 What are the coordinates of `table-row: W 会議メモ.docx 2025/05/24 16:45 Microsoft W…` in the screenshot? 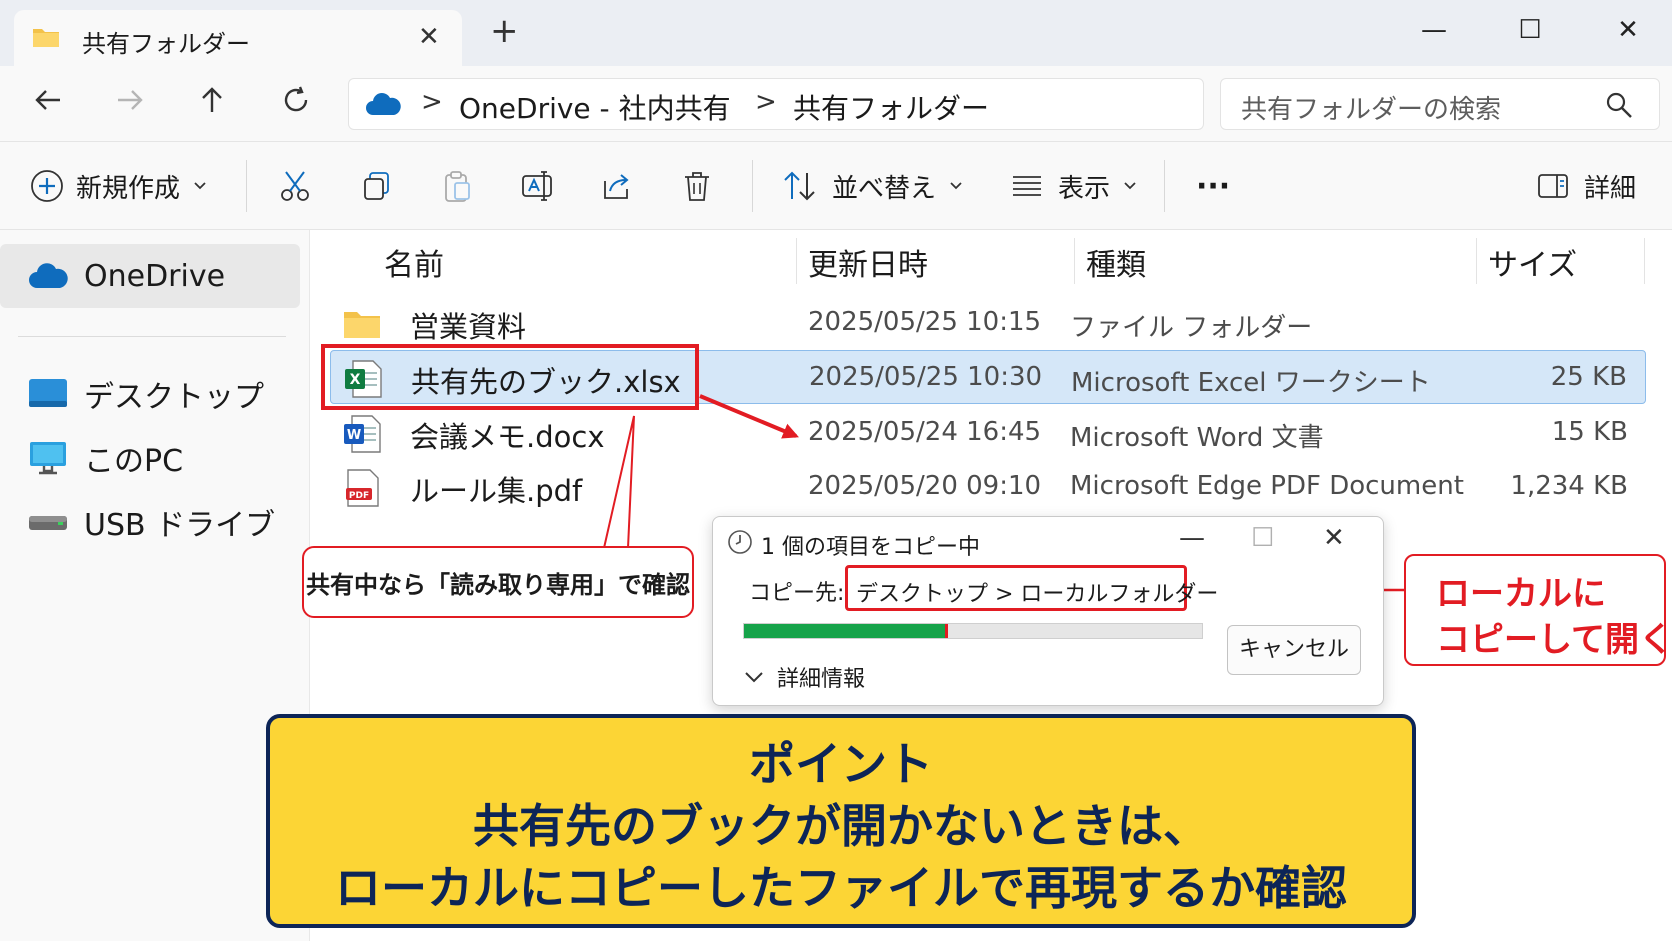 It's located at (988, 433).